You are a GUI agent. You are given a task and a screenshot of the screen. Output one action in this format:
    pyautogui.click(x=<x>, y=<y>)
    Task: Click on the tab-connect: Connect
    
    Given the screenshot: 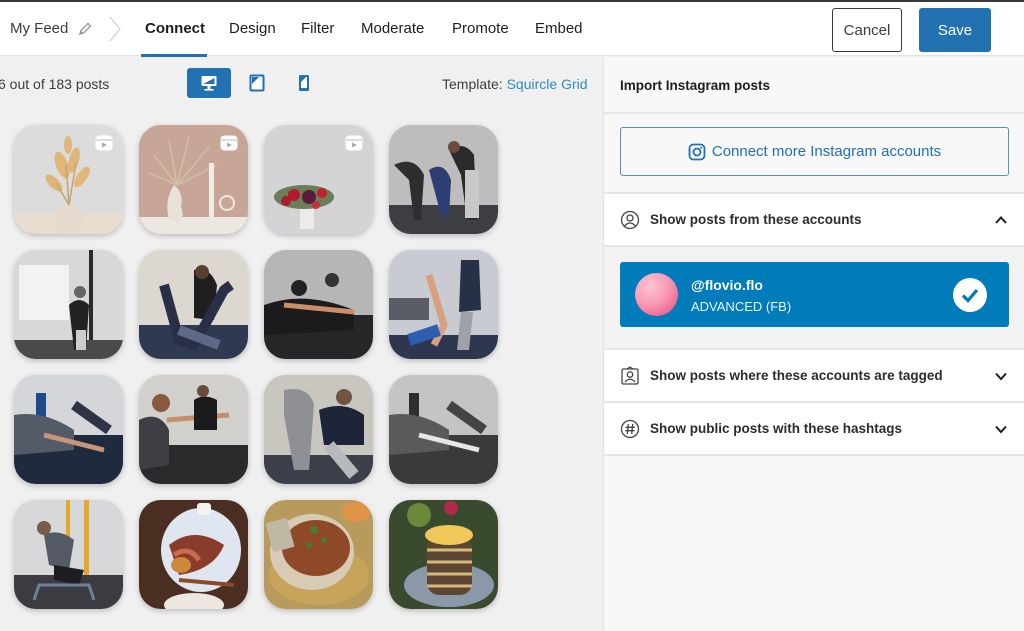 What is the action you would take?
    pyautogui.click(x=175, y=28)
    